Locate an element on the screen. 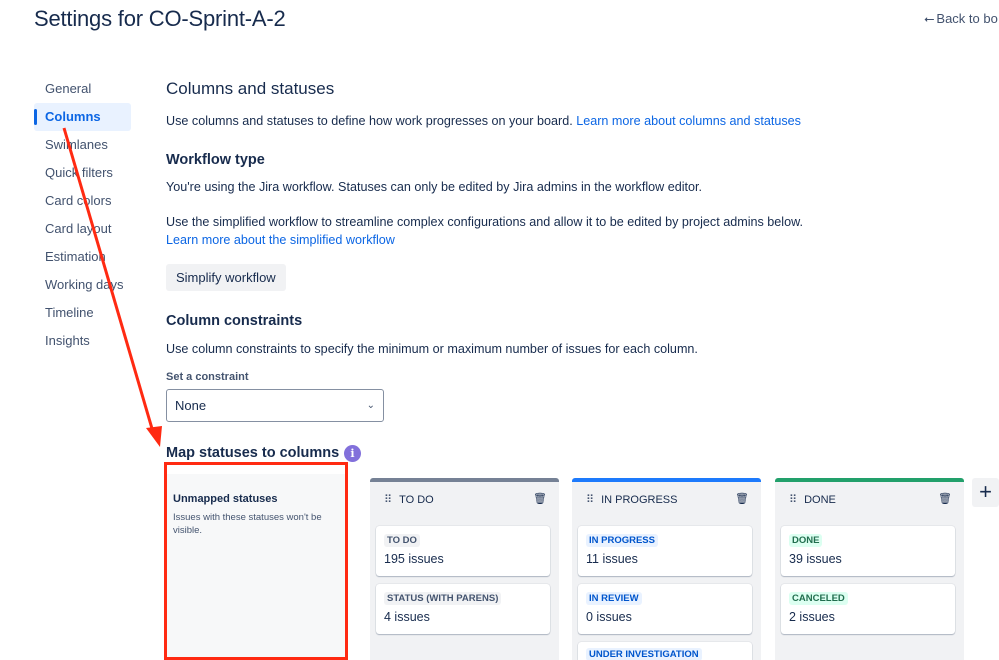 The image size is (999, 660). learn-more-simplified-link: Learn more about the simplified workflow is located at coordinates (280, 240).